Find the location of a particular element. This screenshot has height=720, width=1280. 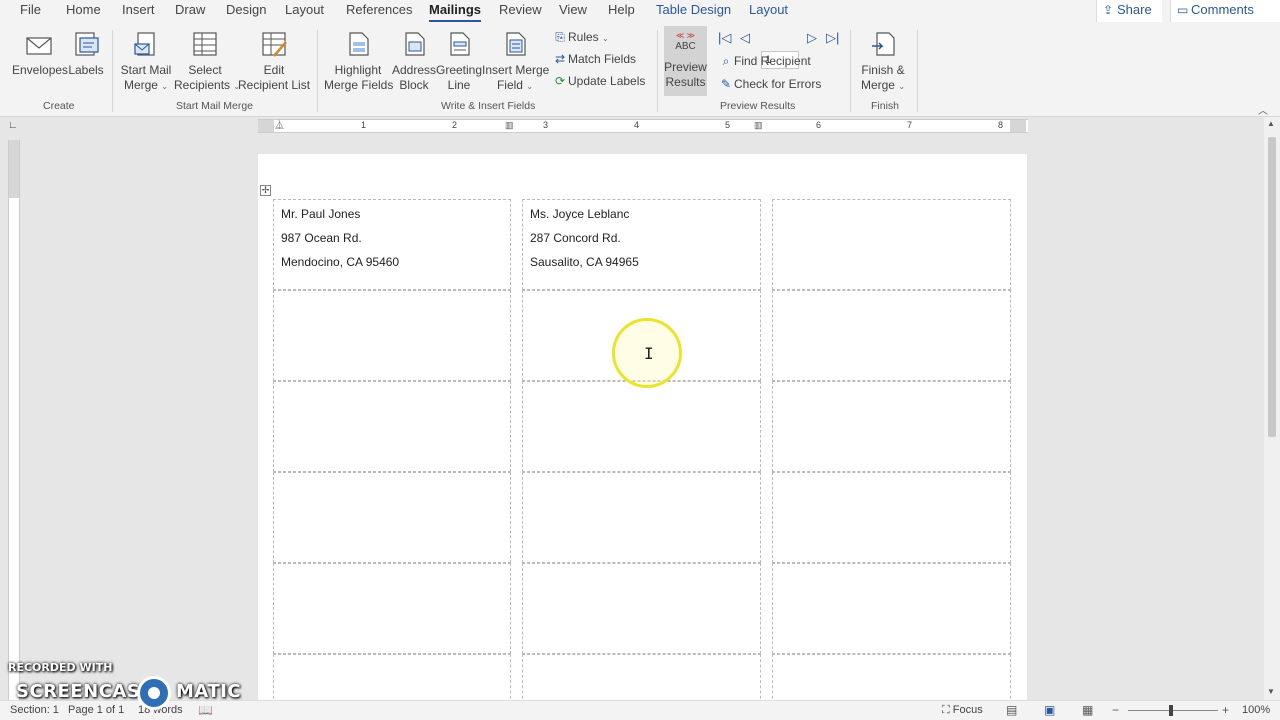

start-mail-merge-button: Start Mail Merge ⌄ is located at coordinates (146, 62).